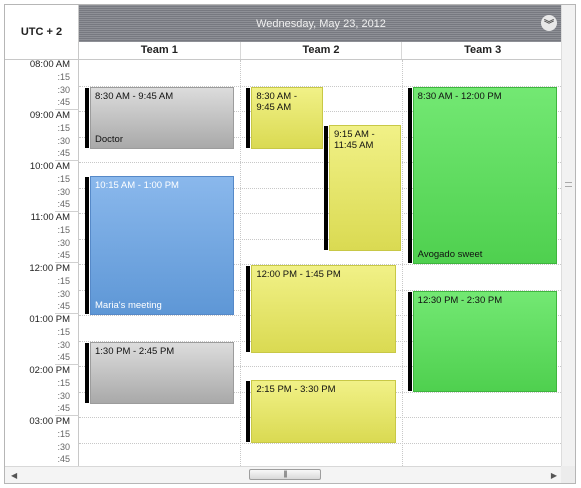 The width and height of the screenshot is (581, 488). I want to click on team-header: Team 2, so click(320, 50).